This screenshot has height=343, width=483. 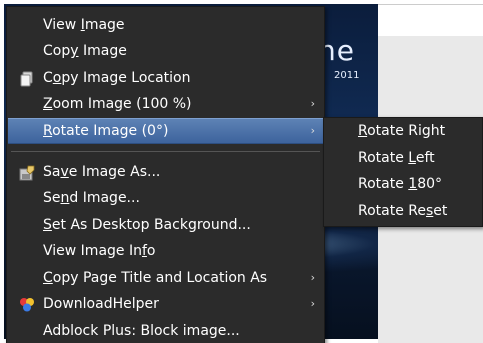 I want to click on image-brand-year: 2011, so click(x=347, y=75).